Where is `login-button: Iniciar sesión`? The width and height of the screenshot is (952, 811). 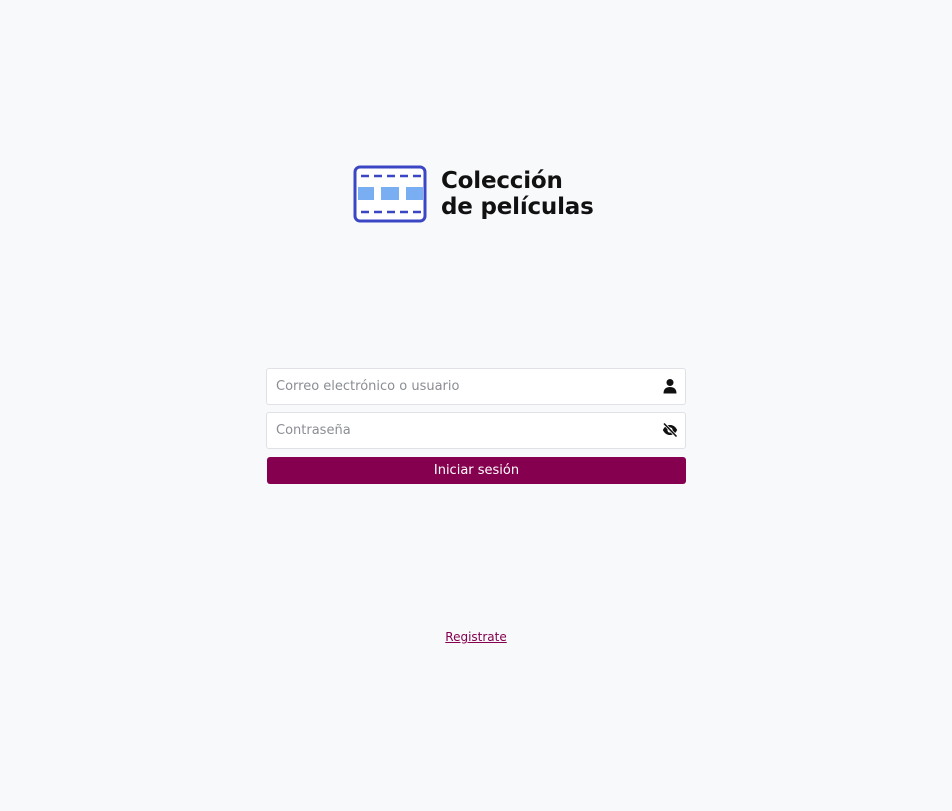 login-button: Iniciar sesión is located at coordinates (476, 470).